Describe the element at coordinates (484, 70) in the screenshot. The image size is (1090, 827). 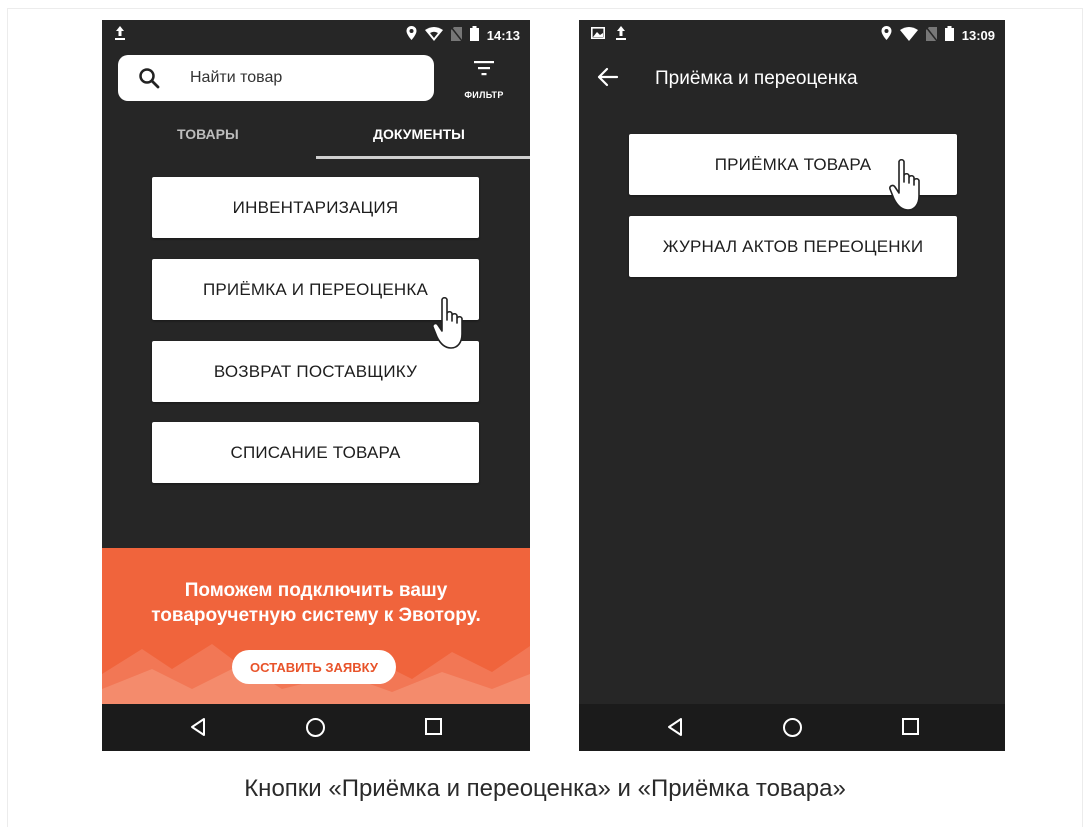
I see `filter-icon` at that location.